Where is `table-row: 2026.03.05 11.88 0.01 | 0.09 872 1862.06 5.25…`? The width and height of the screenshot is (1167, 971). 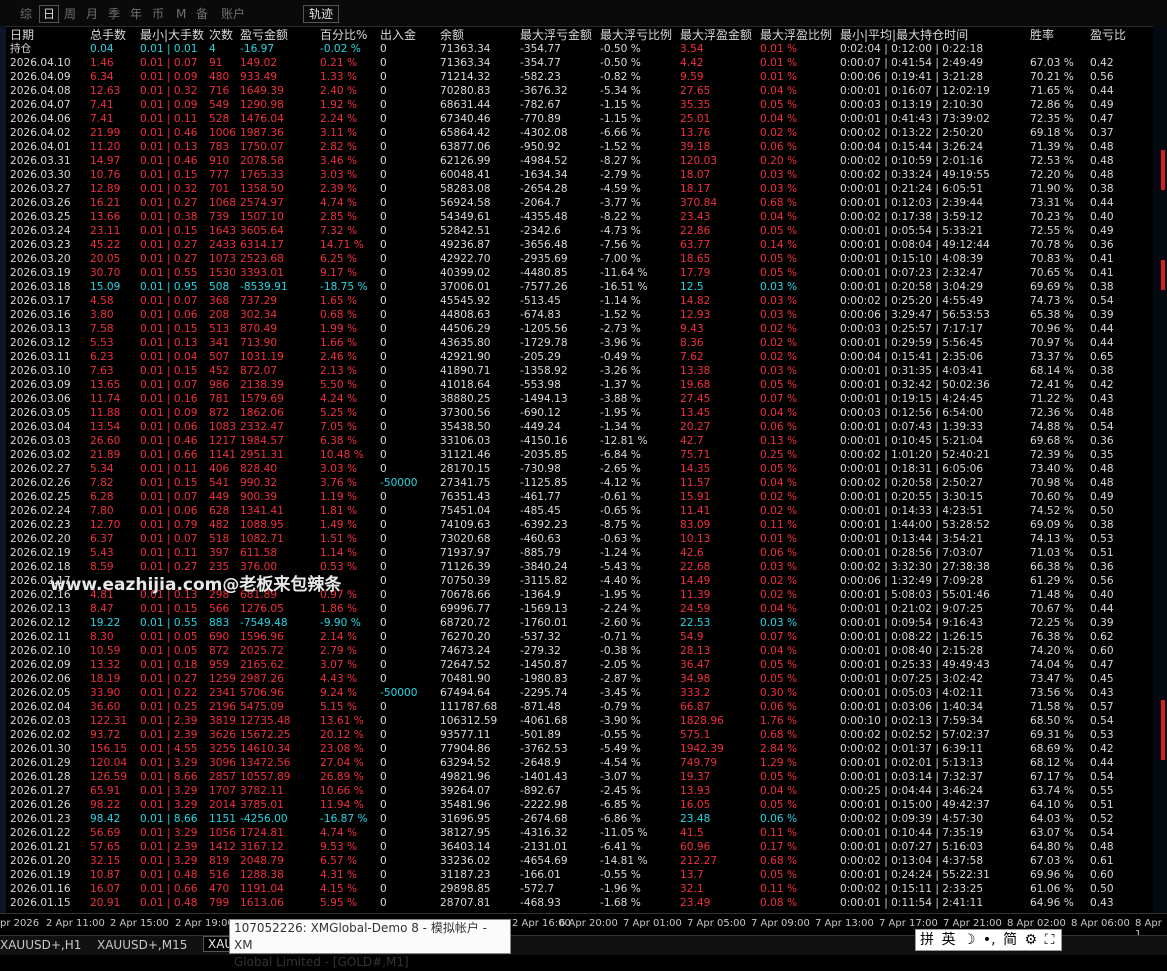 table-row: 2026.03.05 11.88 0.01 | 0.09 872 1862.06 5.25… is located at coordinates (576, 413).